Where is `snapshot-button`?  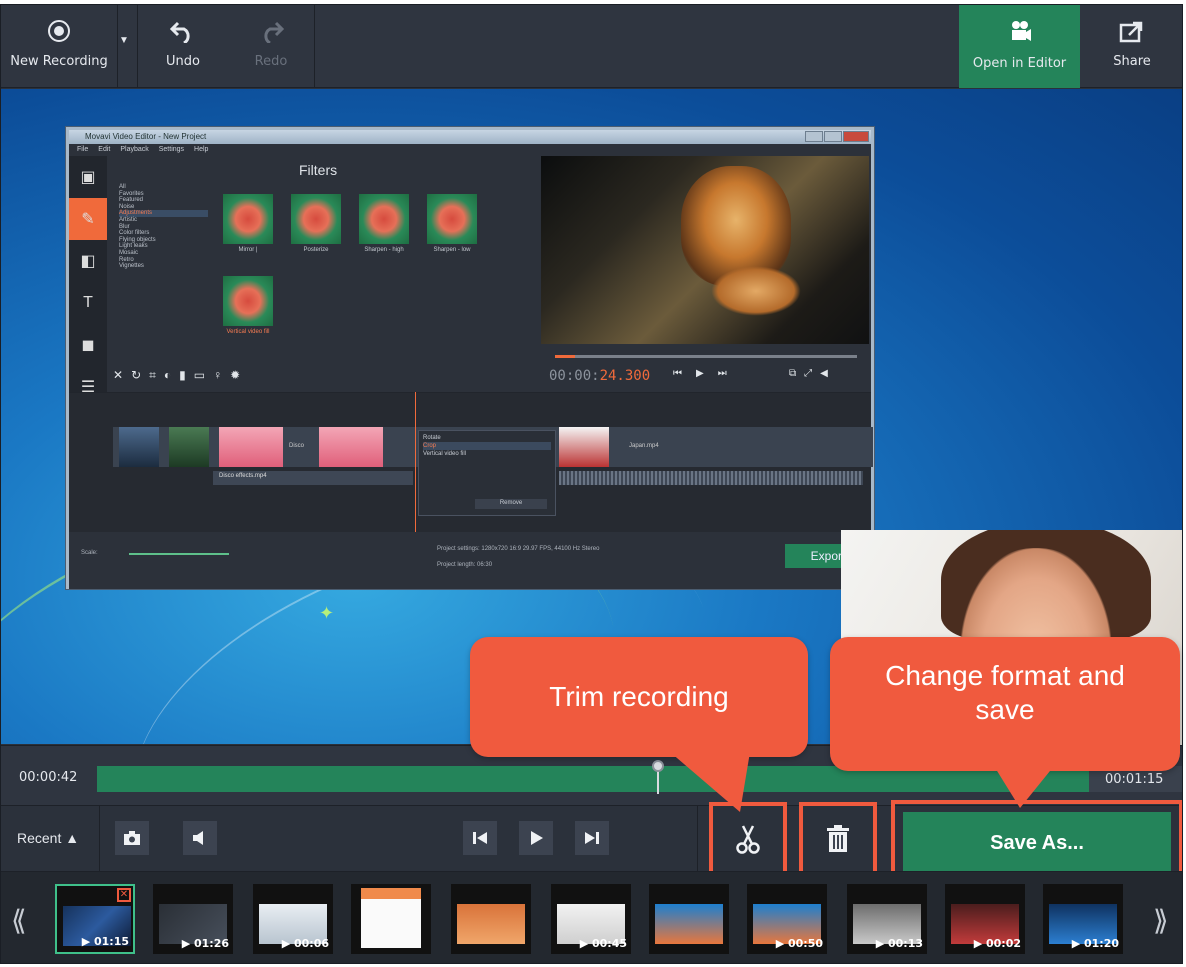 snapshot-button is located at coordinates (132, 838).